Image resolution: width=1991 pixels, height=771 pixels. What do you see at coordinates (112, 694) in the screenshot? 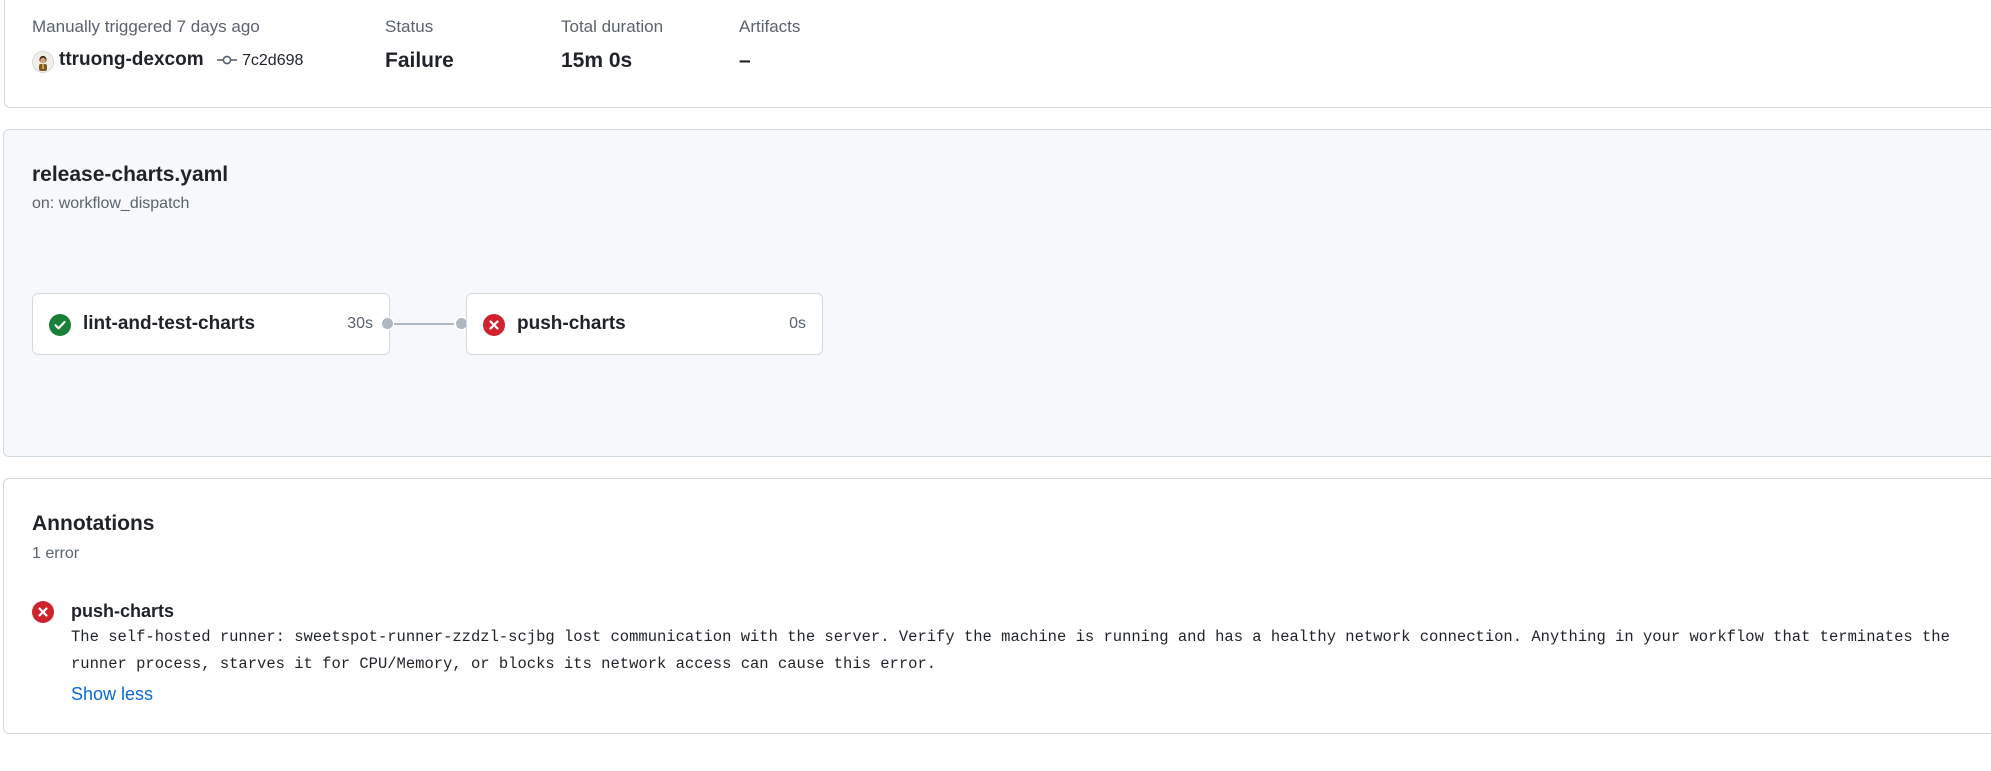
I see `show-less-link: Show less` at bounding box center [112, 694].